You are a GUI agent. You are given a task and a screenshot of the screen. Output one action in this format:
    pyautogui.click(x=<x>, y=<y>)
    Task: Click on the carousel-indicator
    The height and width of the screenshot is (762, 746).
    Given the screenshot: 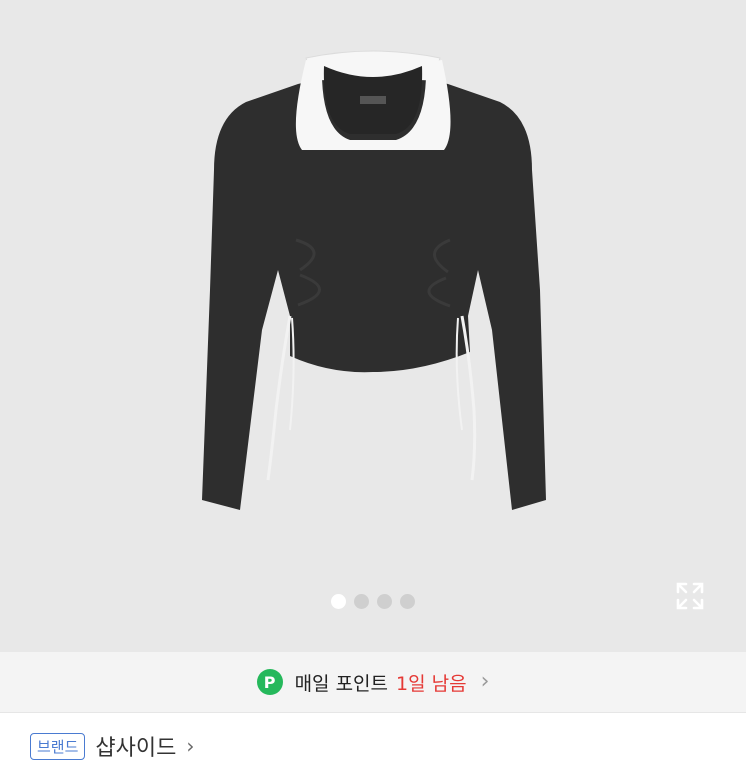 What is the action you would take?
    pyautogui.click(x=373, y=601)
    